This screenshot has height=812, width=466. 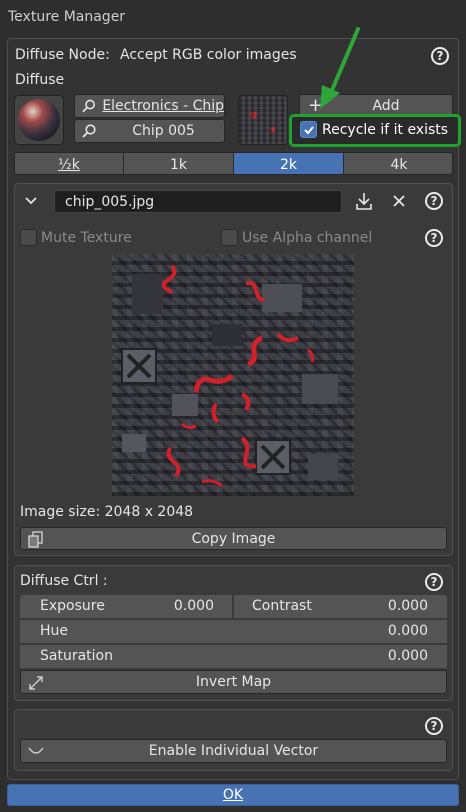 I want to click on use-alpha-row: Use Alpha channel, so click(x=296, y=237).